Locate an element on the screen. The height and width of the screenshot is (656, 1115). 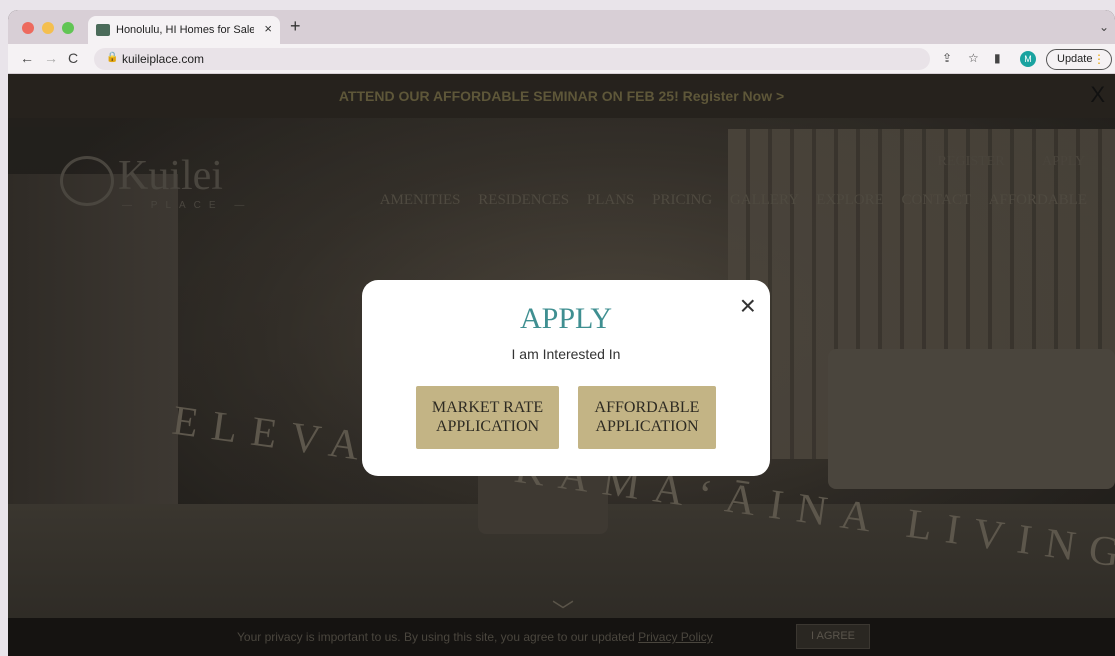
hero-background-sofa is located at coordinates (971, 419).